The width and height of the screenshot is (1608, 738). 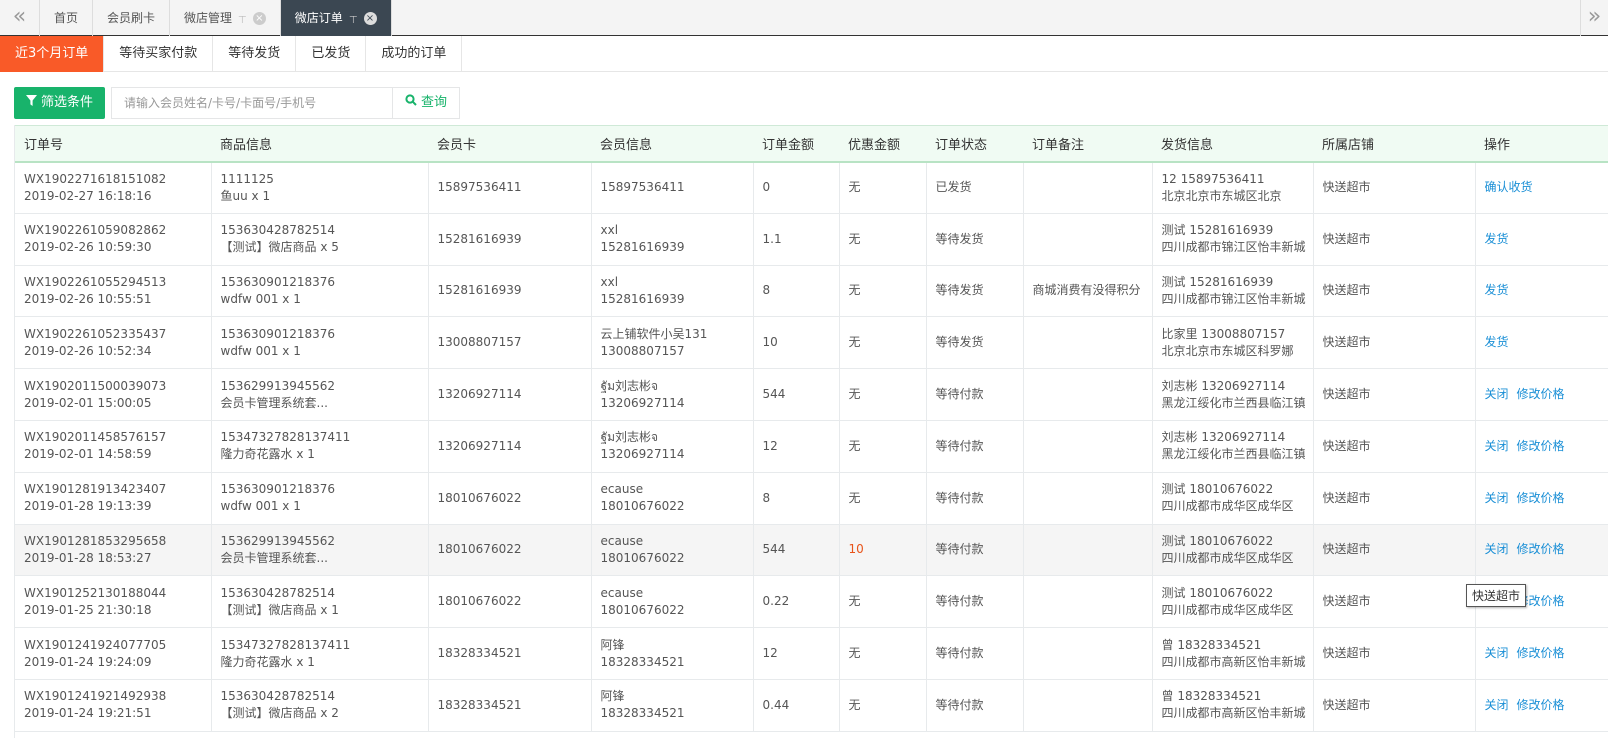 I want to click on member-info-cell-line2: 18010676022, so click(x=642, y=506).